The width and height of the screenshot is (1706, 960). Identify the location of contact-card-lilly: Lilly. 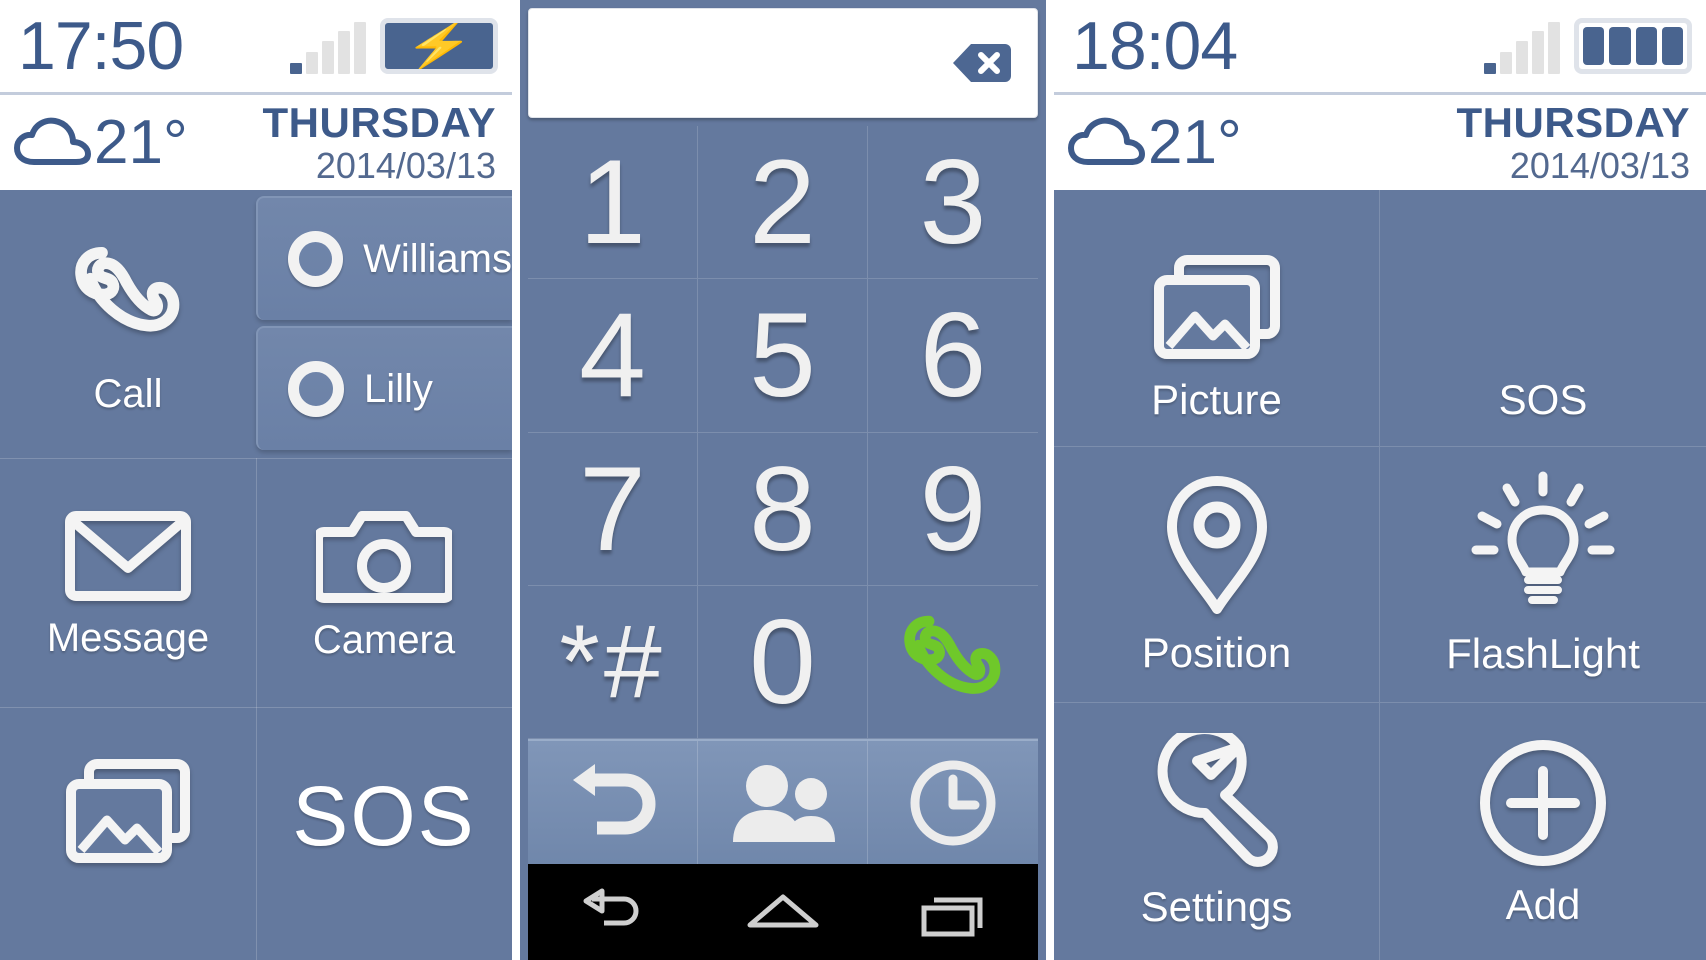
(384, 388).